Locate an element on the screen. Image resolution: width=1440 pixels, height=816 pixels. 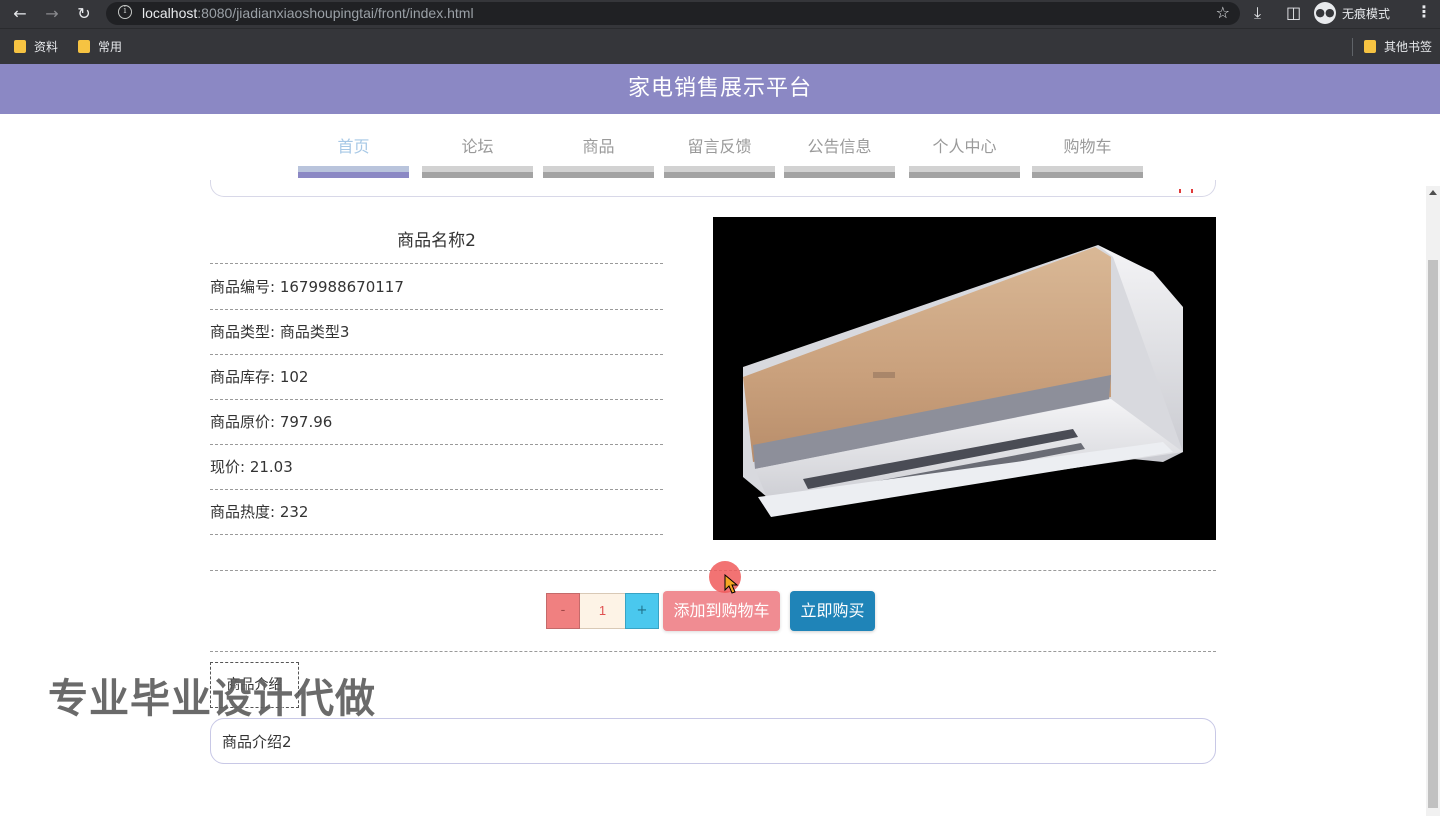
product-popularity-row: 商品热度: 232 is located at coordinates (436, 512).